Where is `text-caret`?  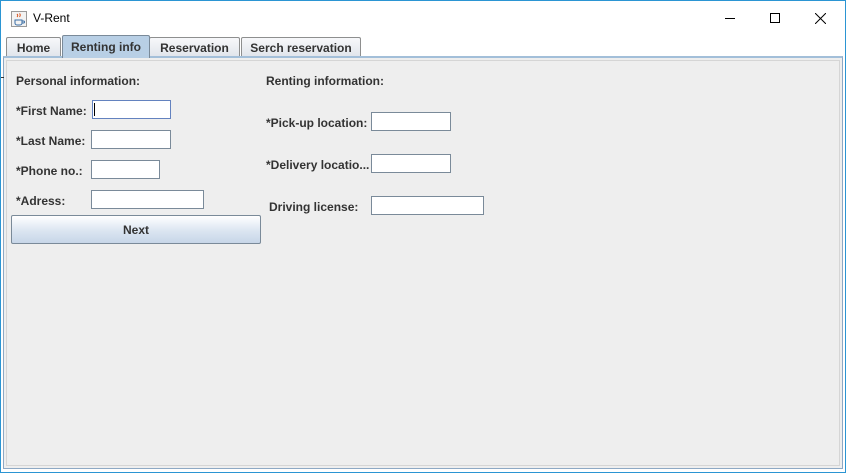 text-caret is located at coordinates (94, 109).